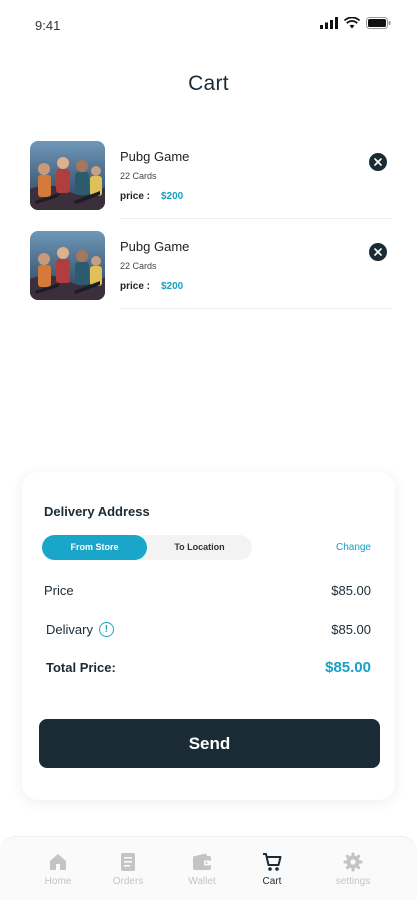  I want to click on home-icon, so click(58, 862).